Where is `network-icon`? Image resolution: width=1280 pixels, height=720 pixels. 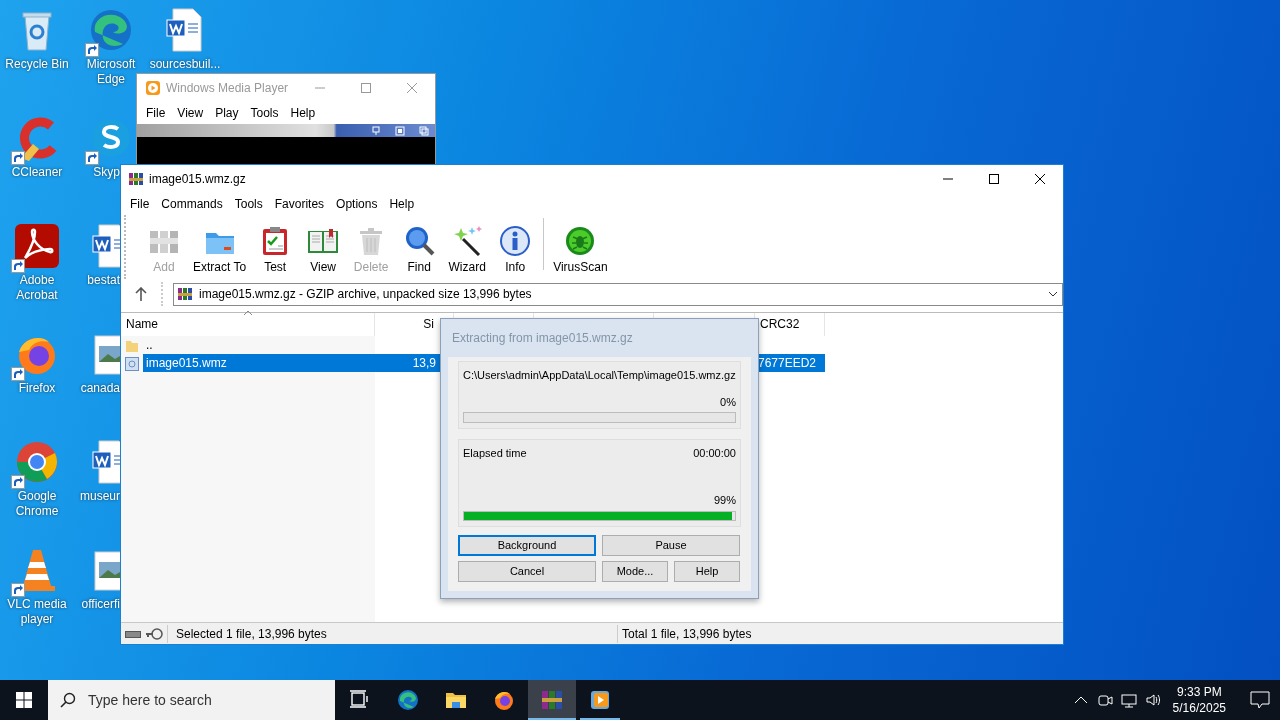
network-icon is located at coordinates (1128, 700).